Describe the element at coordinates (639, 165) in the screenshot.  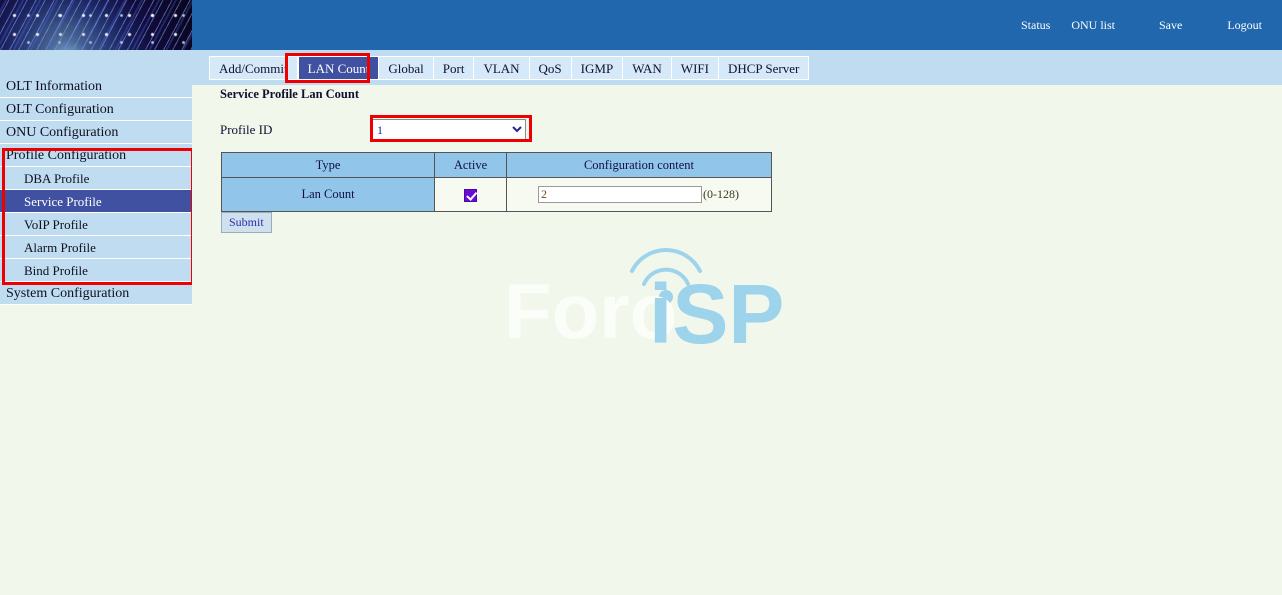
I see `column-header-configuration-content: Configuration content` at that location.